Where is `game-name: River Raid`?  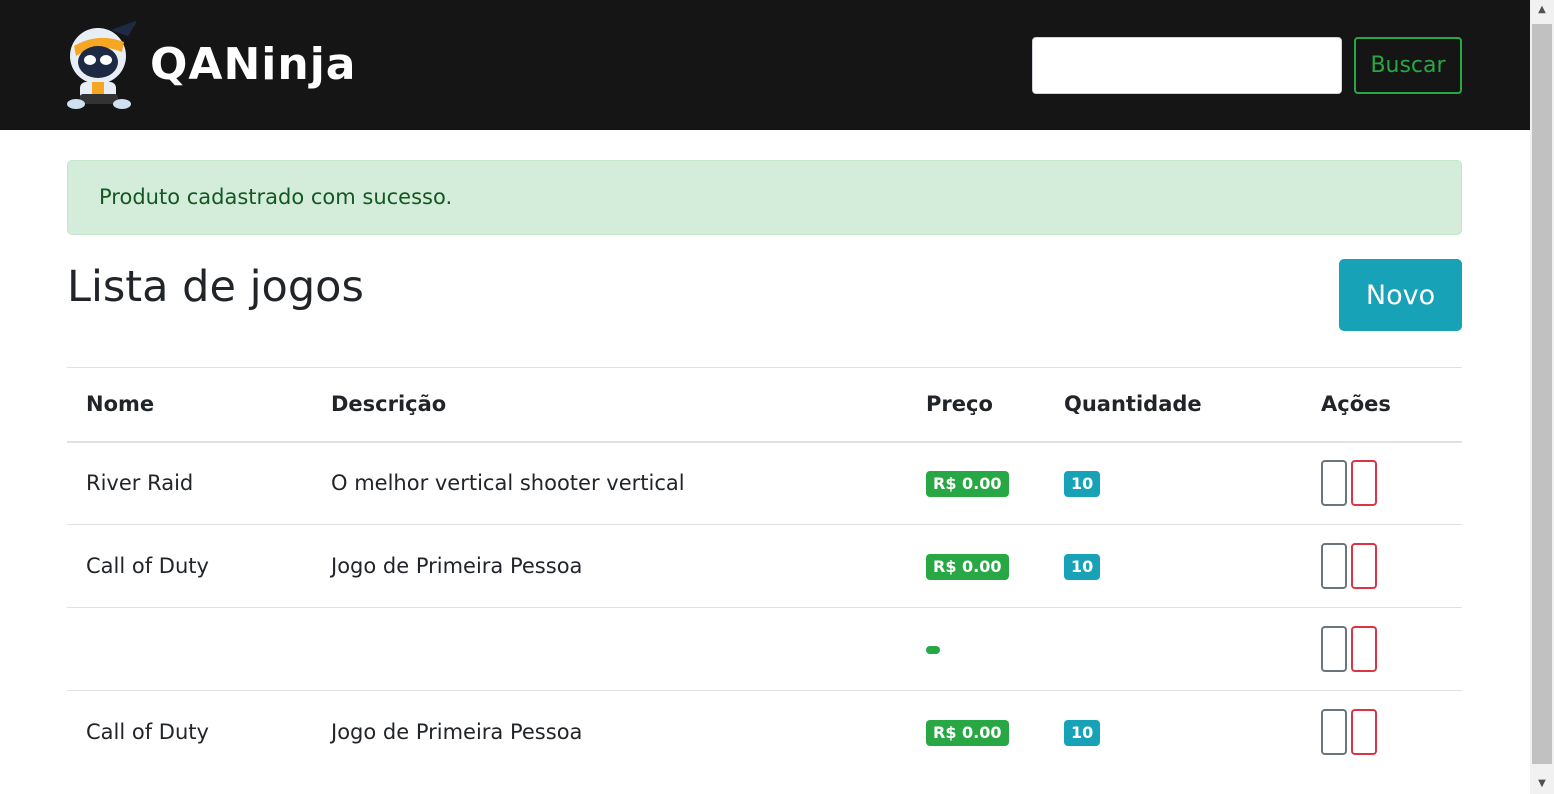
game-name: River Raid is located at coordinates (189, 483).